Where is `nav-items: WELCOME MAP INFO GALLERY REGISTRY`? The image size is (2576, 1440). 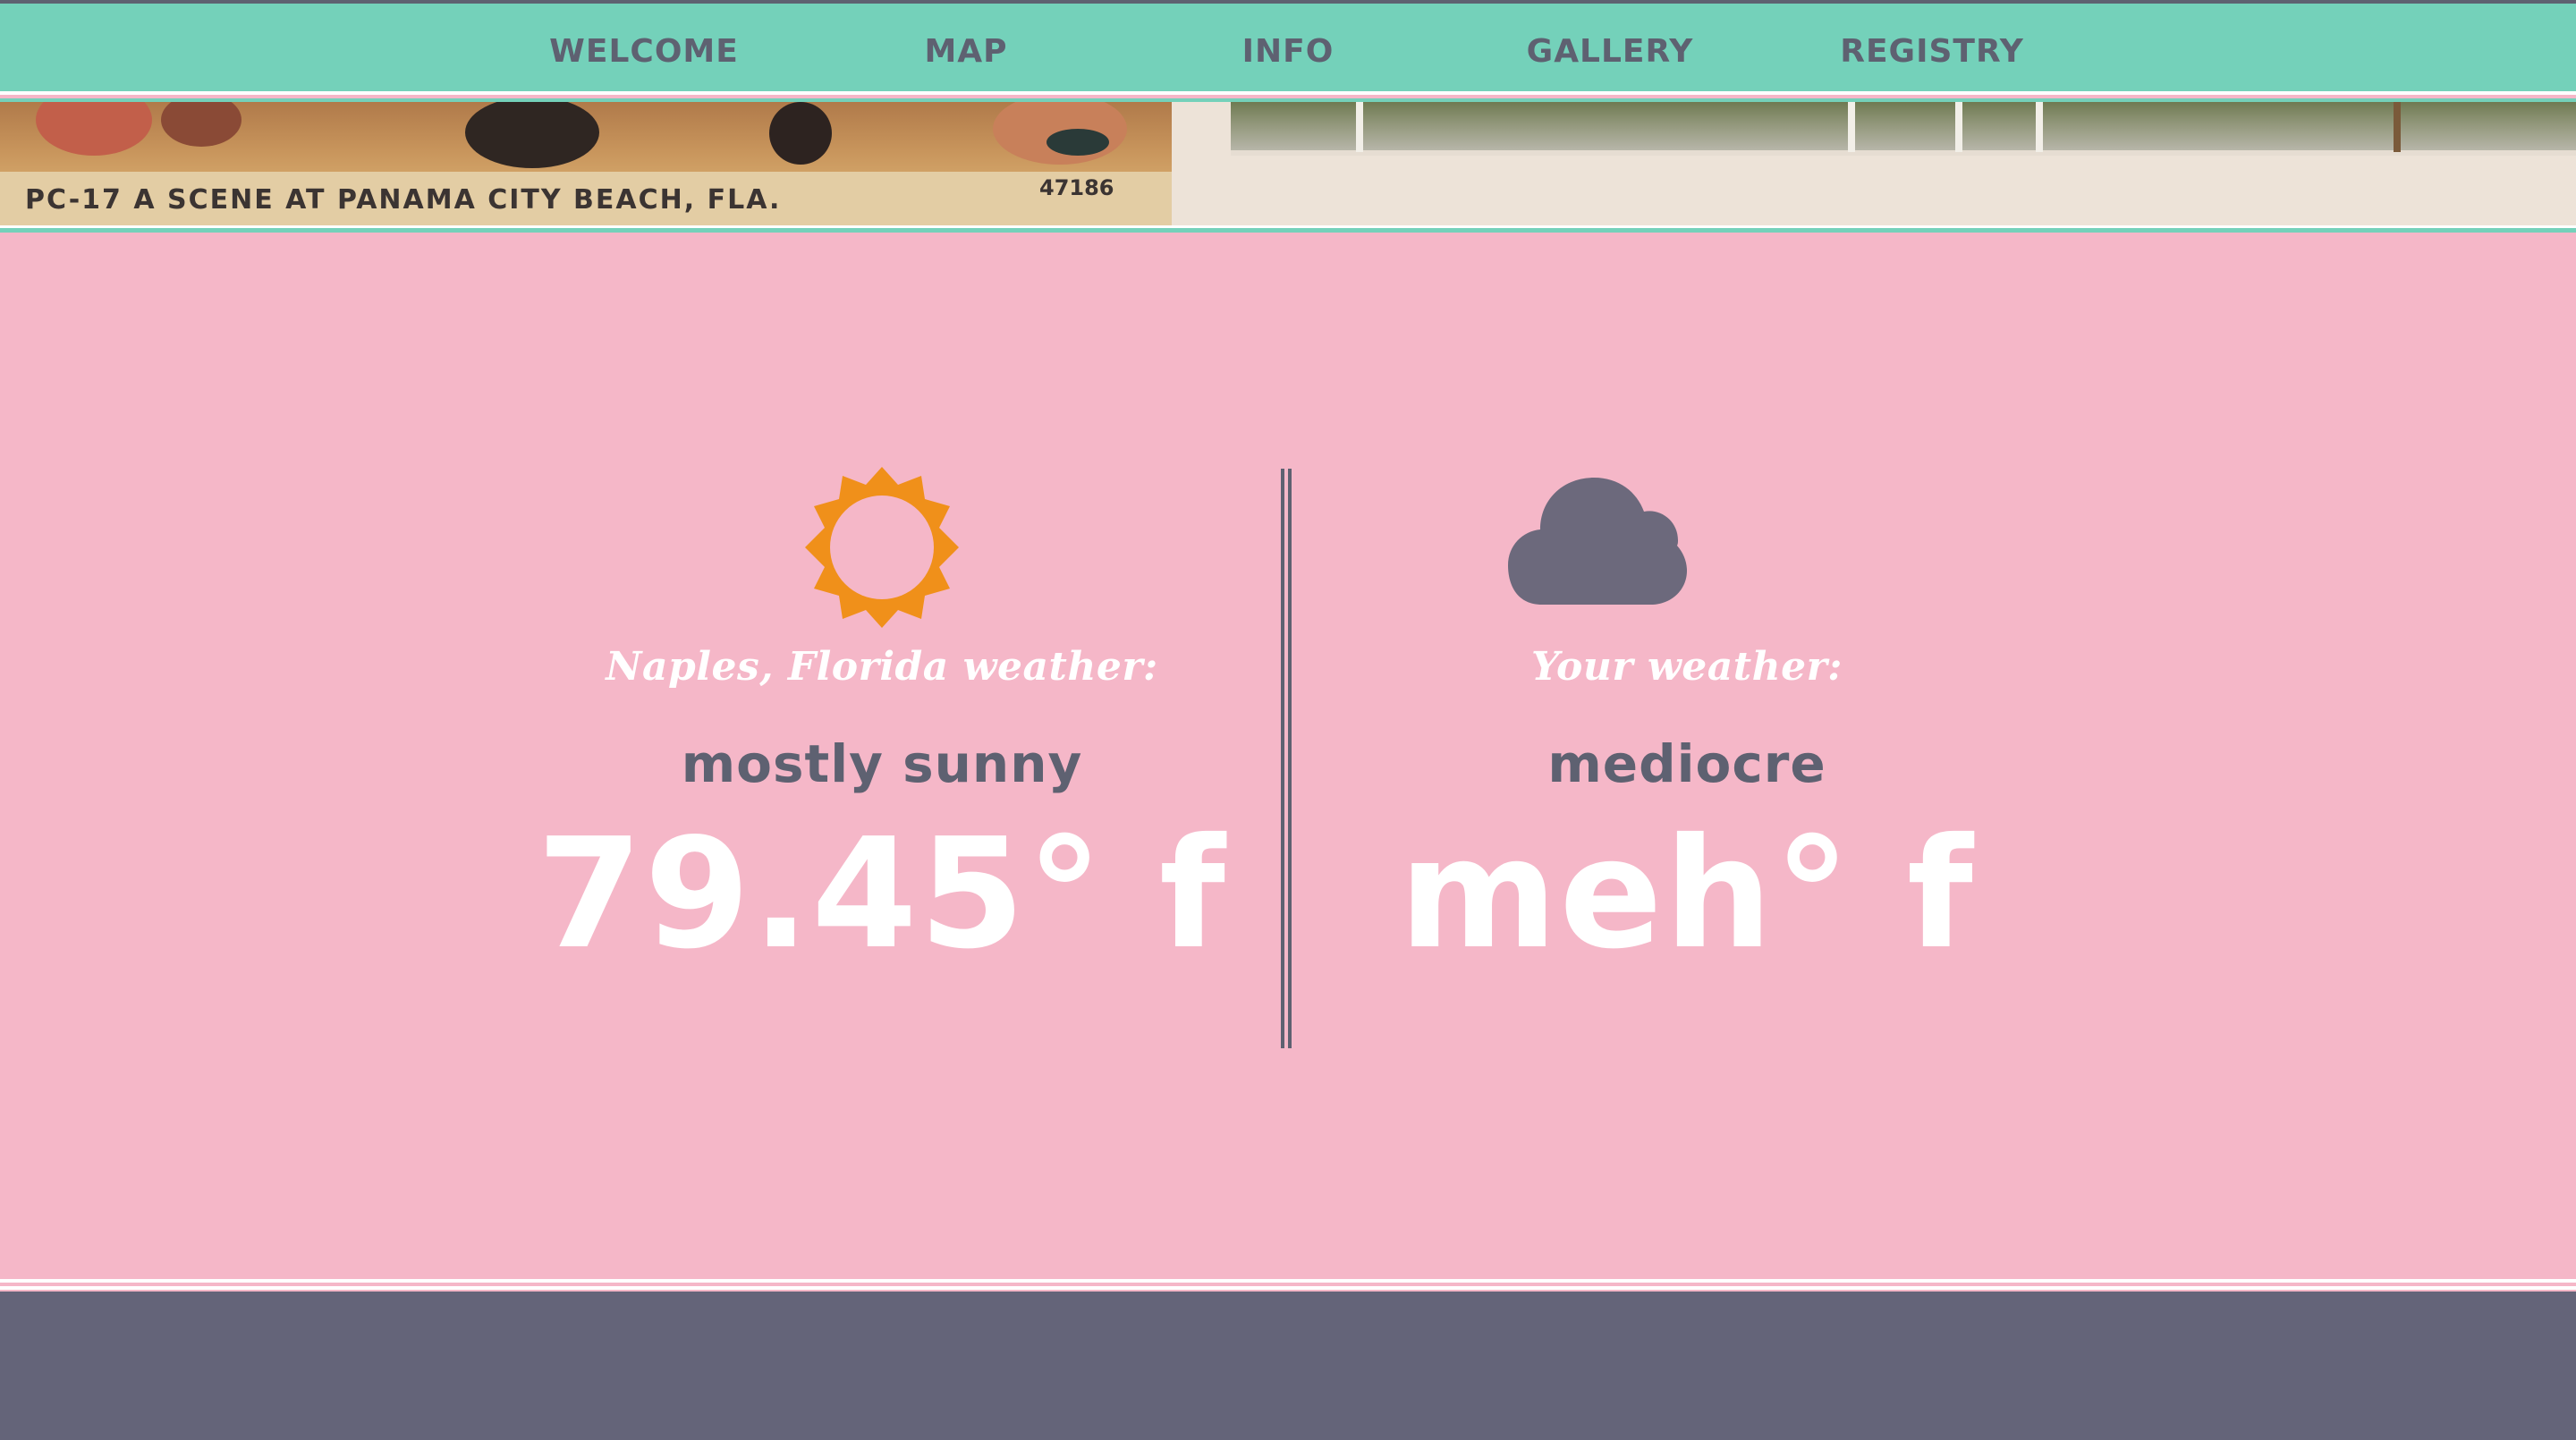
nav-items: WELCOME MAP INFO GALLERY REGISTRY is located at coordinates (1288, 48).